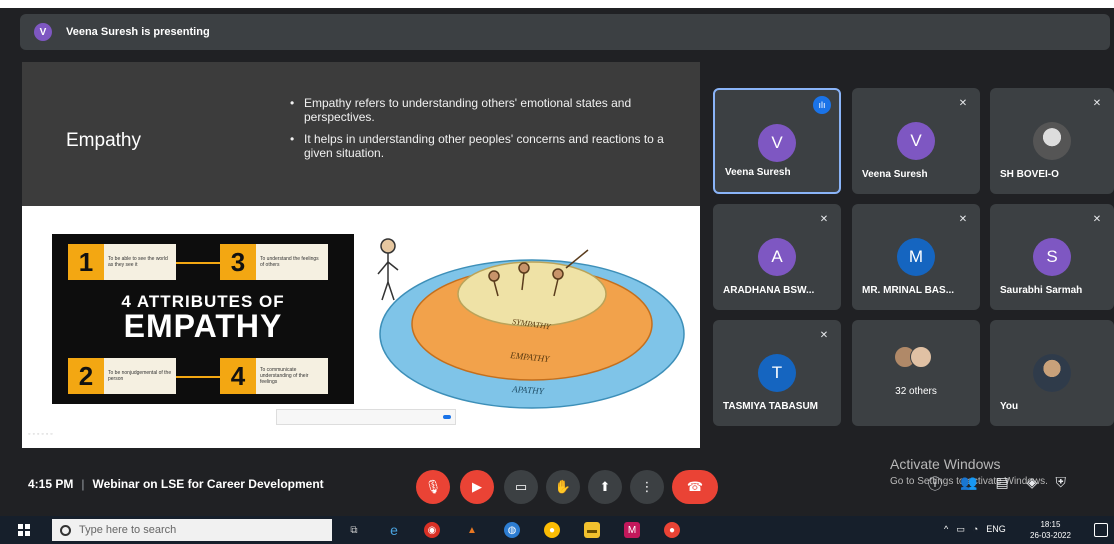 This screenshot has width=1114, height=544. I want to click on attribute-number: 2, so click(86, 376).